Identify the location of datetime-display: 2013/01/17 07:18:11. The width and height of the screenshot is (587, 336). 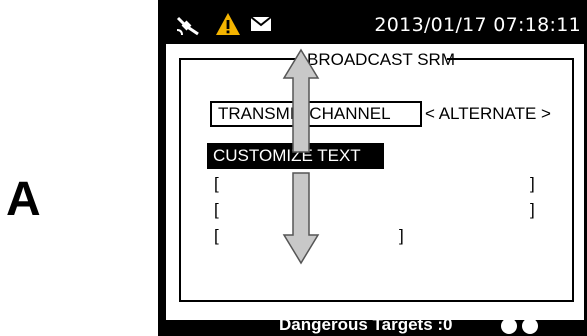
(477, 25).